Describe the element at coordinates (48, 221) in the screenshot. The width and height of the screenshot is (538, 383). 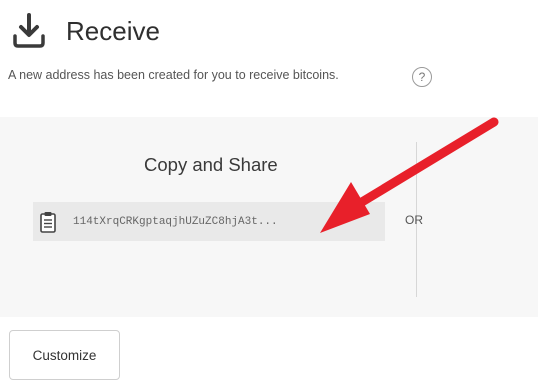
I see `clipboard-icon` at that location.